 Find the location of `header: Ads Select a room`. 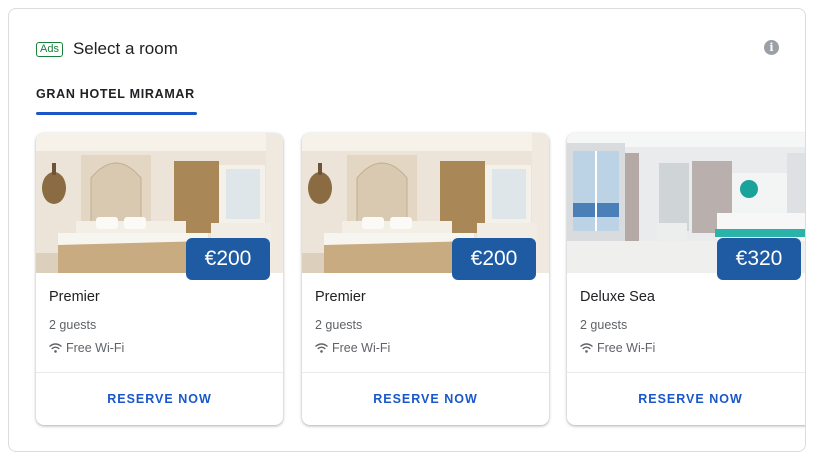

header: Ads Select a room is located at coordinates (107, 49).